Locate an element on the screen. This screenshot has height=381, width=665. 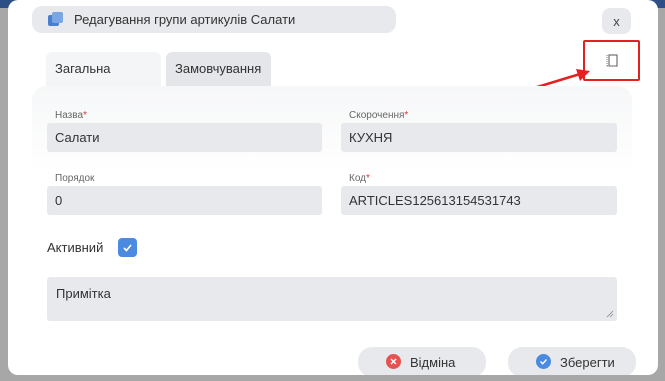
order-label: Порядок is located at coordinates (75, 178).